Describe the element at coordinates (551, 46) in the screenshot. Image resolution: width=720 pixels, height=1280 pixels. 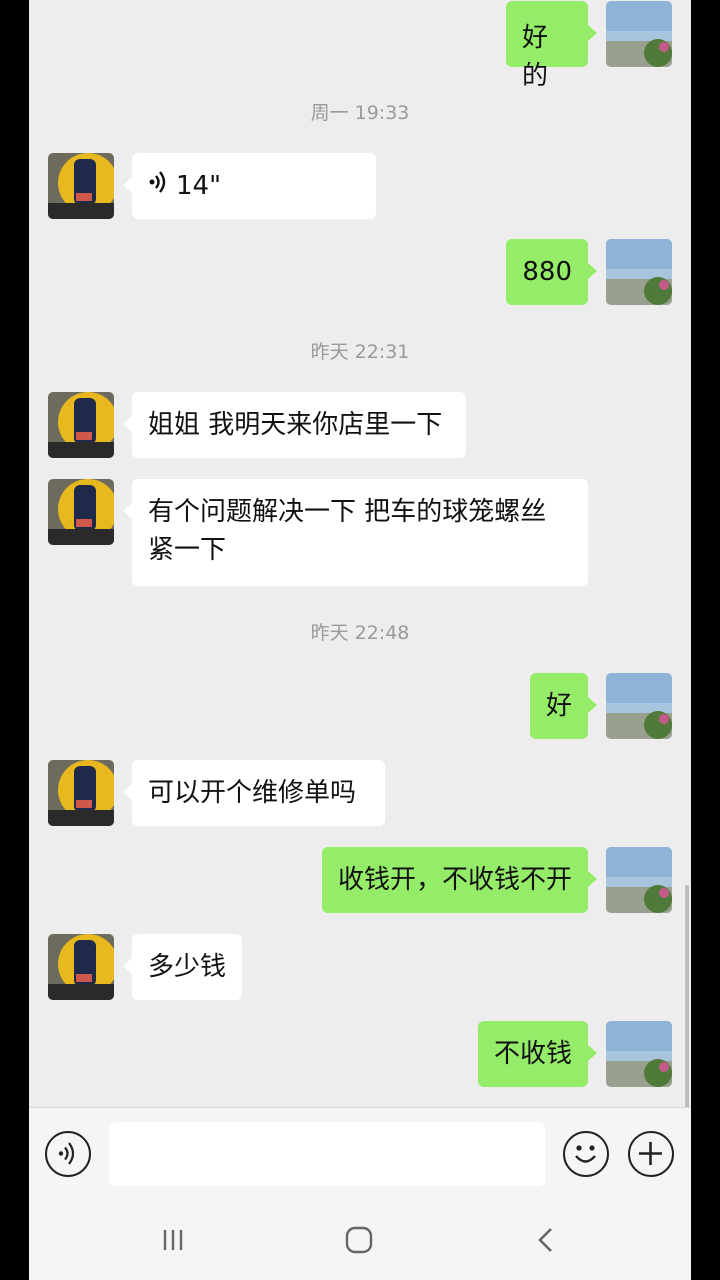
I see `message-bubble-outgoing: 好的` at that location.